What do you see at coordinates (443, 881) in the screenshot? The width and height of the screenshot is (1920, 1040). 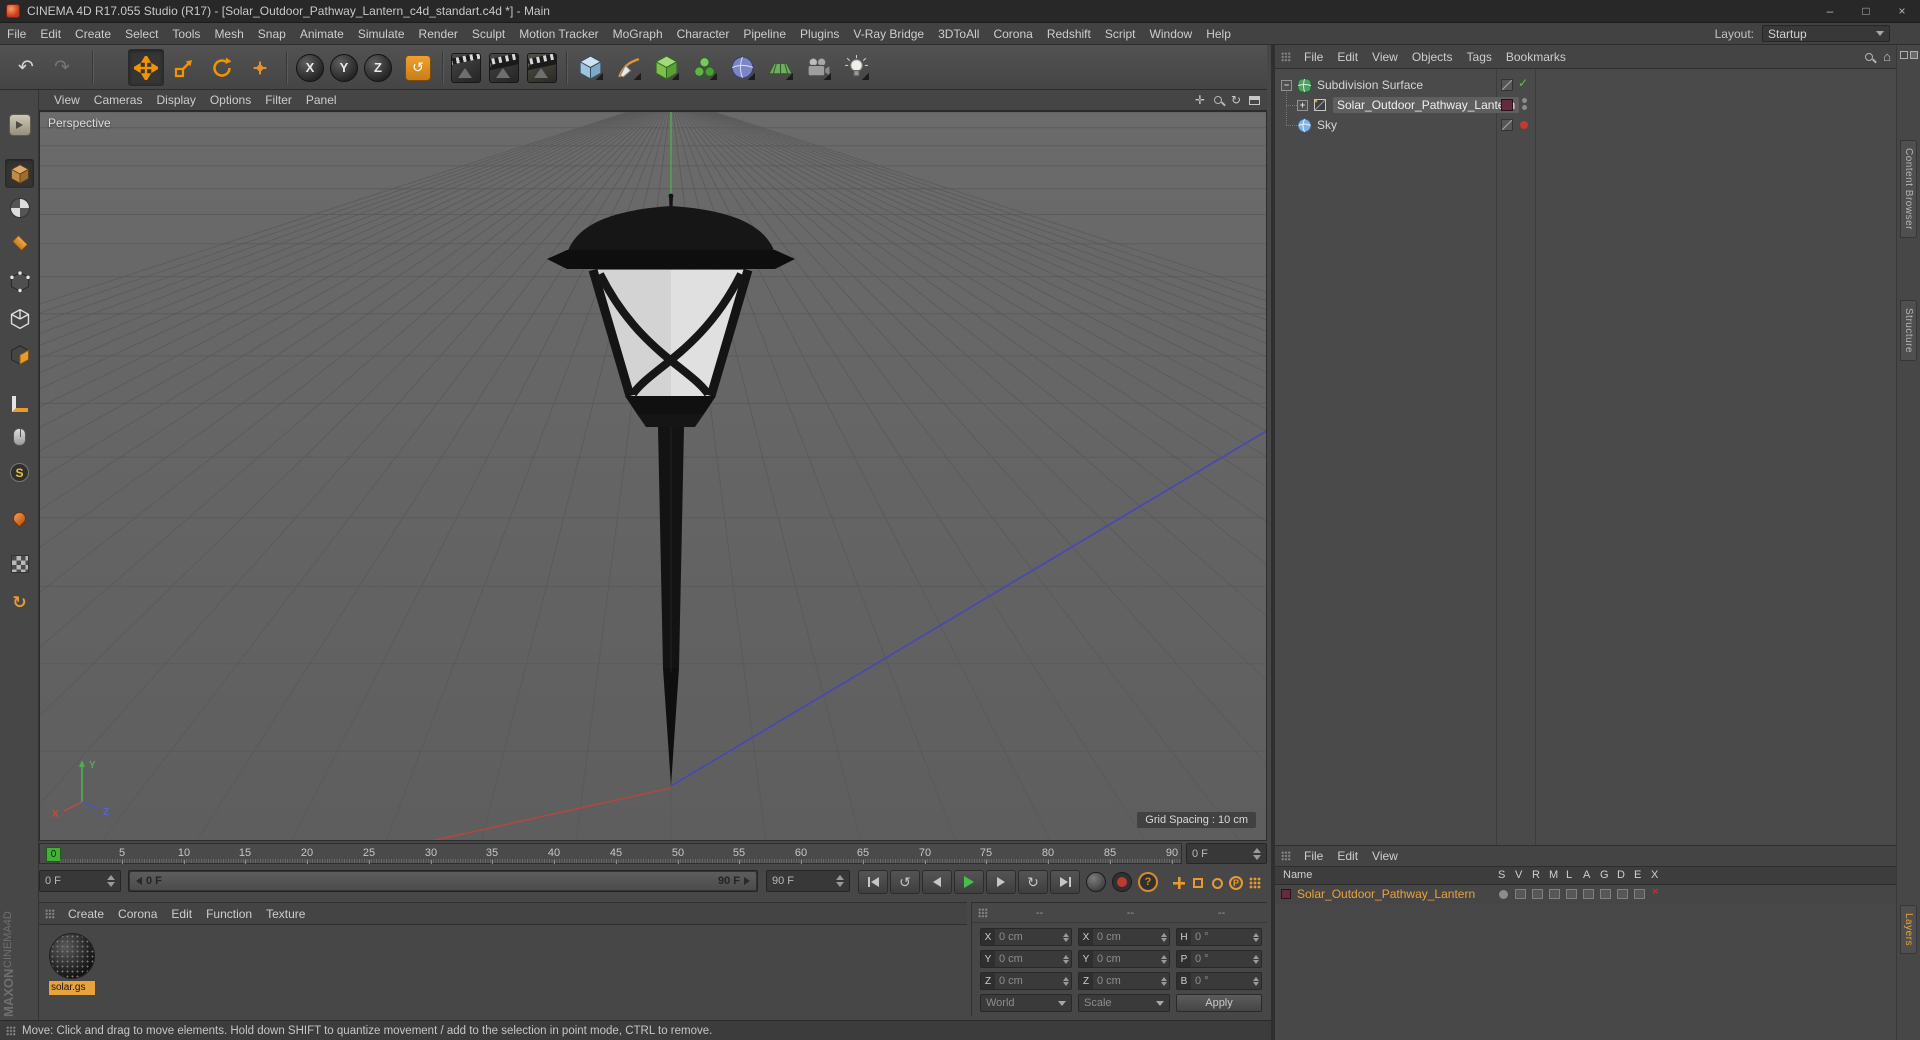 I see `preview-range-fill: 0 F 90 F` at bounding box center [443, 881].